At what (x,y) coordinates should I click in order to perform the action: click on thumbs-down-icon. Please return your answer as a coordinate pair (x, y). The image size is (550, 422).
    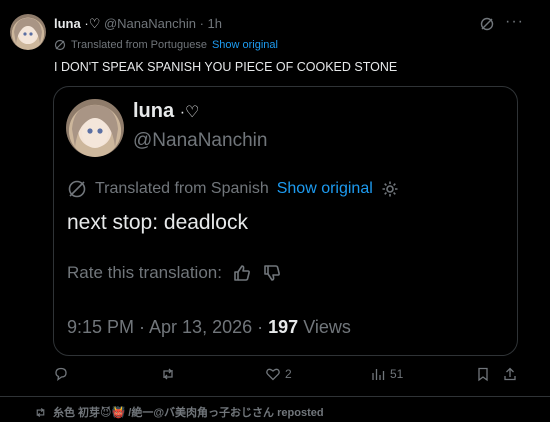
    Looking at the image, I should click on (272, 273).